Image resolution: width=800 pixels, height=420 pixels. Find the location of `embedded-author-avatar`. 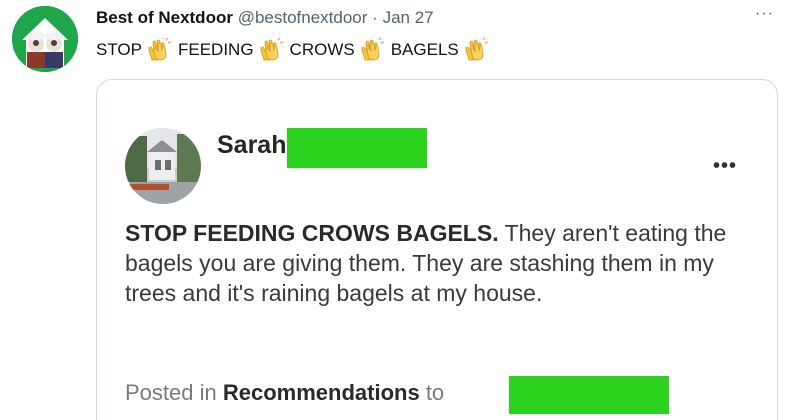

embedded-author-avatar is located at coordinates (163, 166).